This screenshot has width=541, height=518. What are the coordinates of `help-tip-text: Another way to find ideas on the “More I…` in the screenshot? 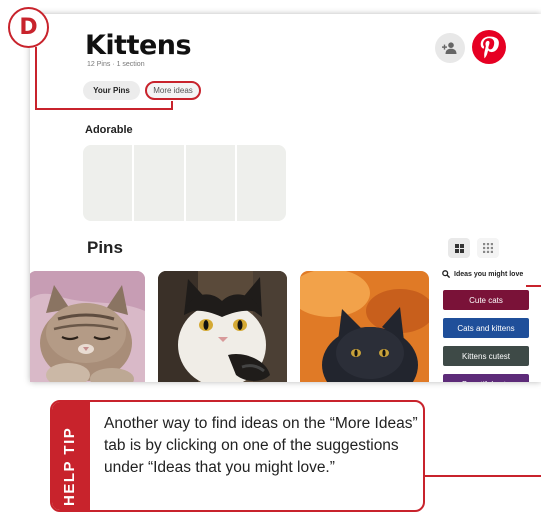 It's located at (261, 445).